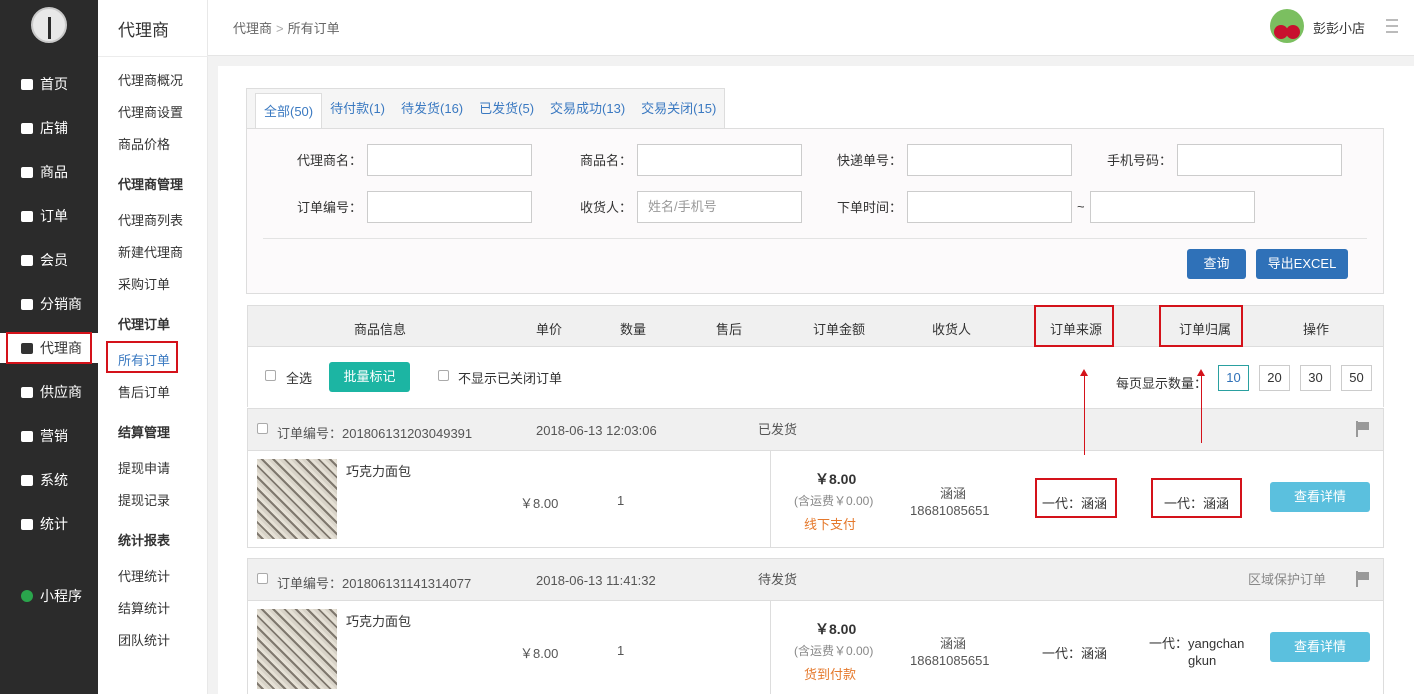  I want to click on menu-icon, so click(1392, 26).